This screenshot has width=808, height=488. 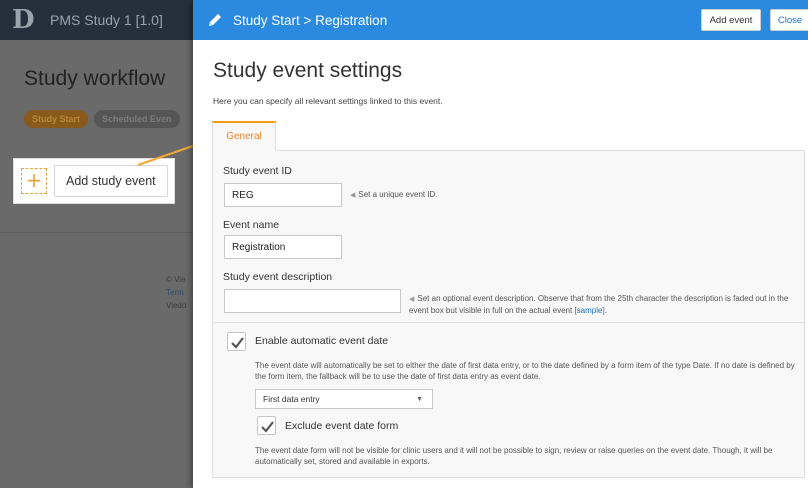 I want to click on tab-scheduled-events: Scheduled Even, so click(x=137, y=119).